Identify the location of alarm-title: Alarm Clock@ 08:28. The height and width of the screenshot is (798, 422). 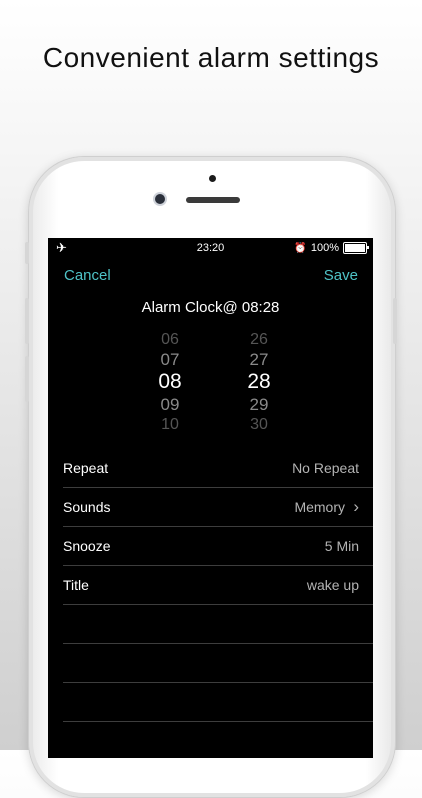
(210, 307).